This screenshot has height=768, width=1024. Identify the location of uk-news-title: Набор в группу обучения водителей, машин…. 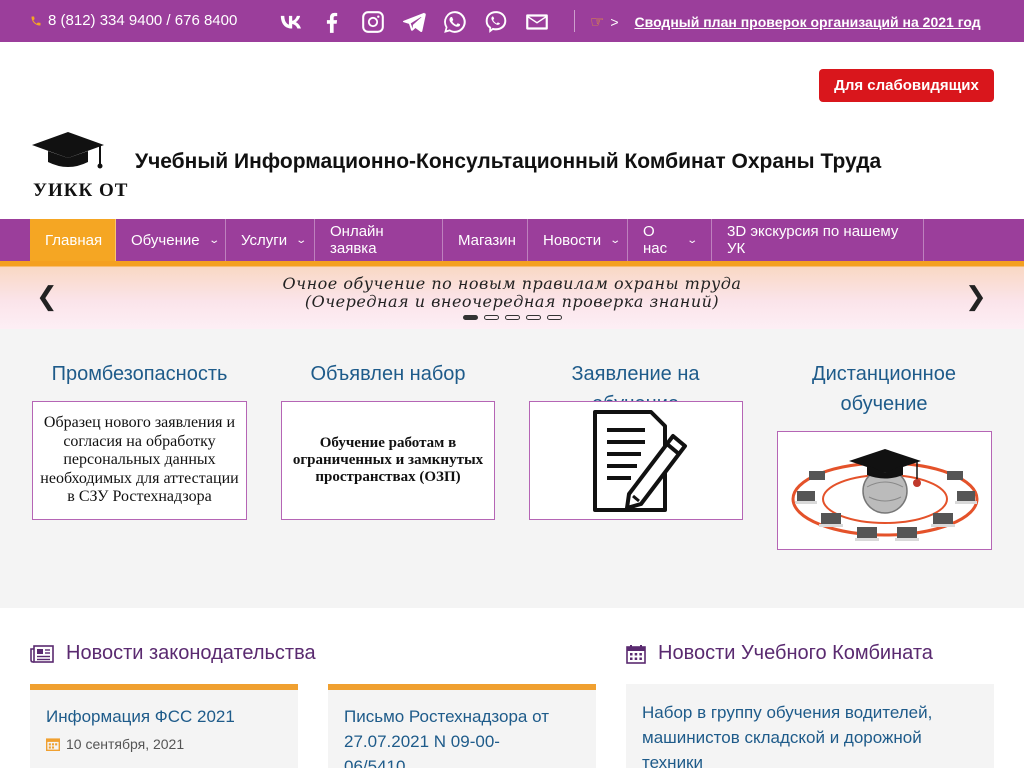
(807, 734).